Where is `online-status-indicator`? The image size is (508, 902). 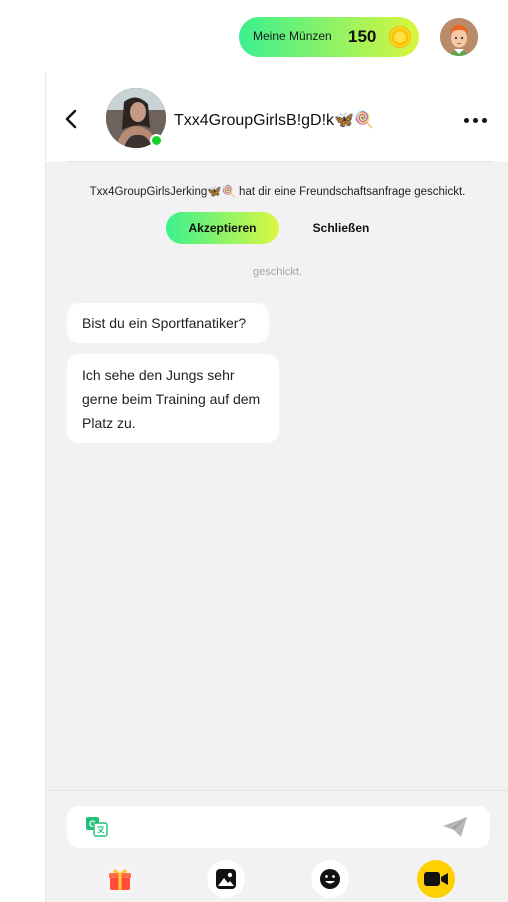
online-status-indicator is located at coordinates (156, 140).